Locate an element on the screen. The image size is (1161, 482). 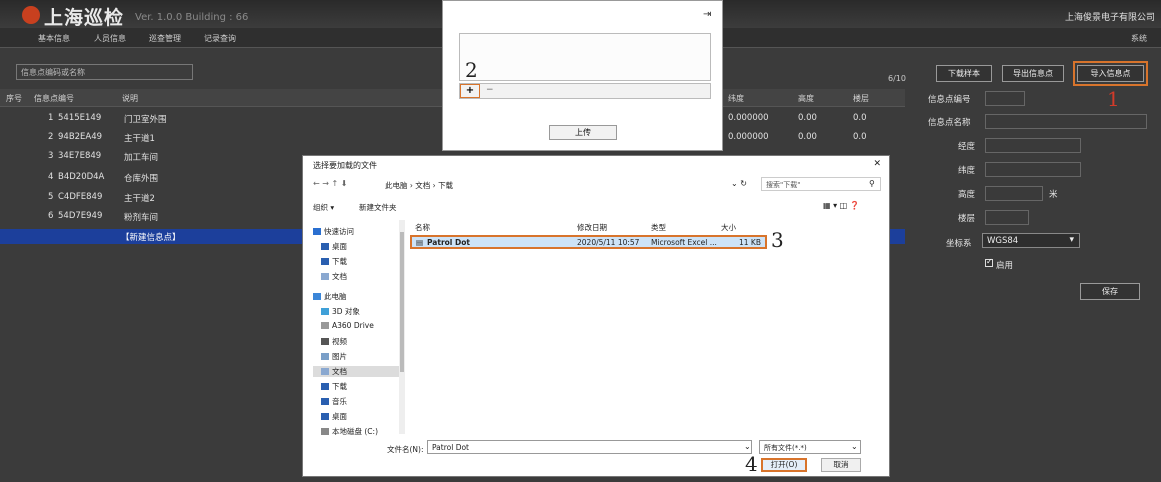
close-icon: ✕ is located at coordinates (877, 164).